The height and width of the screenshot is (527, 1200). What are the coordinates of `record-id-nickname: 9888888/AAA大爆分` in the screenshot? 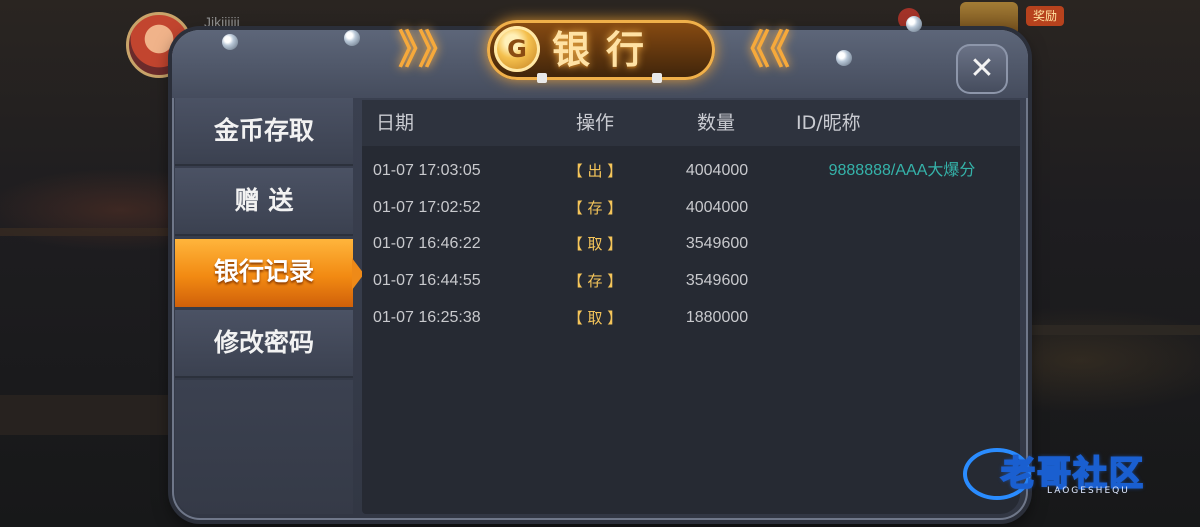 It's located at (902, 170).